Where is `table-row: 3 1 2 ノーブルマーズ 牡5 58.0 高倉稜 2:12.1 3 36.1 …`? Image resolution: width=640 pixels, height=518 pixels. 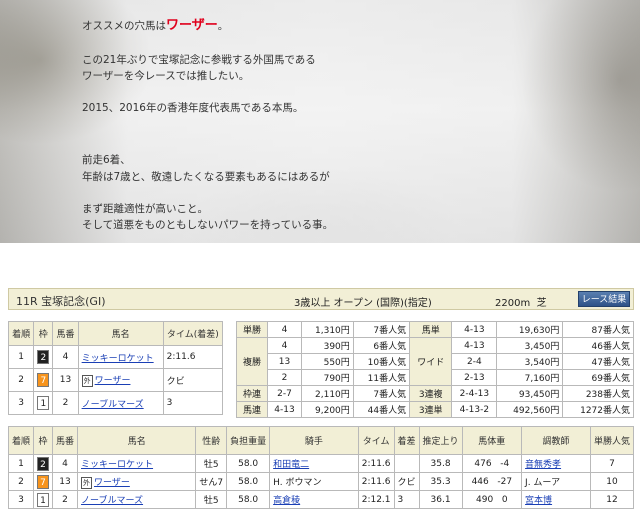
table-row: 3 1 2 ノーブルマーズ 牡5 58.0 高倉稜 2:12.1 3 36.1 … is located at coordinates (321, 499).